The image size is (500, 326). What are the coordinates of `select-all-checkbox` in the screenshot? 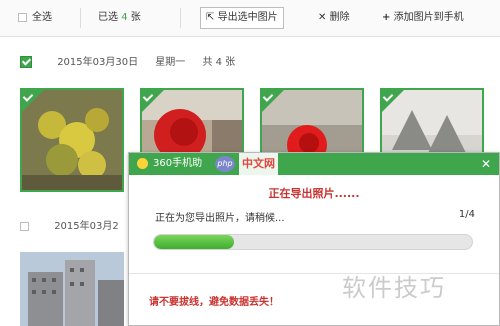 It's located at (22, 17).